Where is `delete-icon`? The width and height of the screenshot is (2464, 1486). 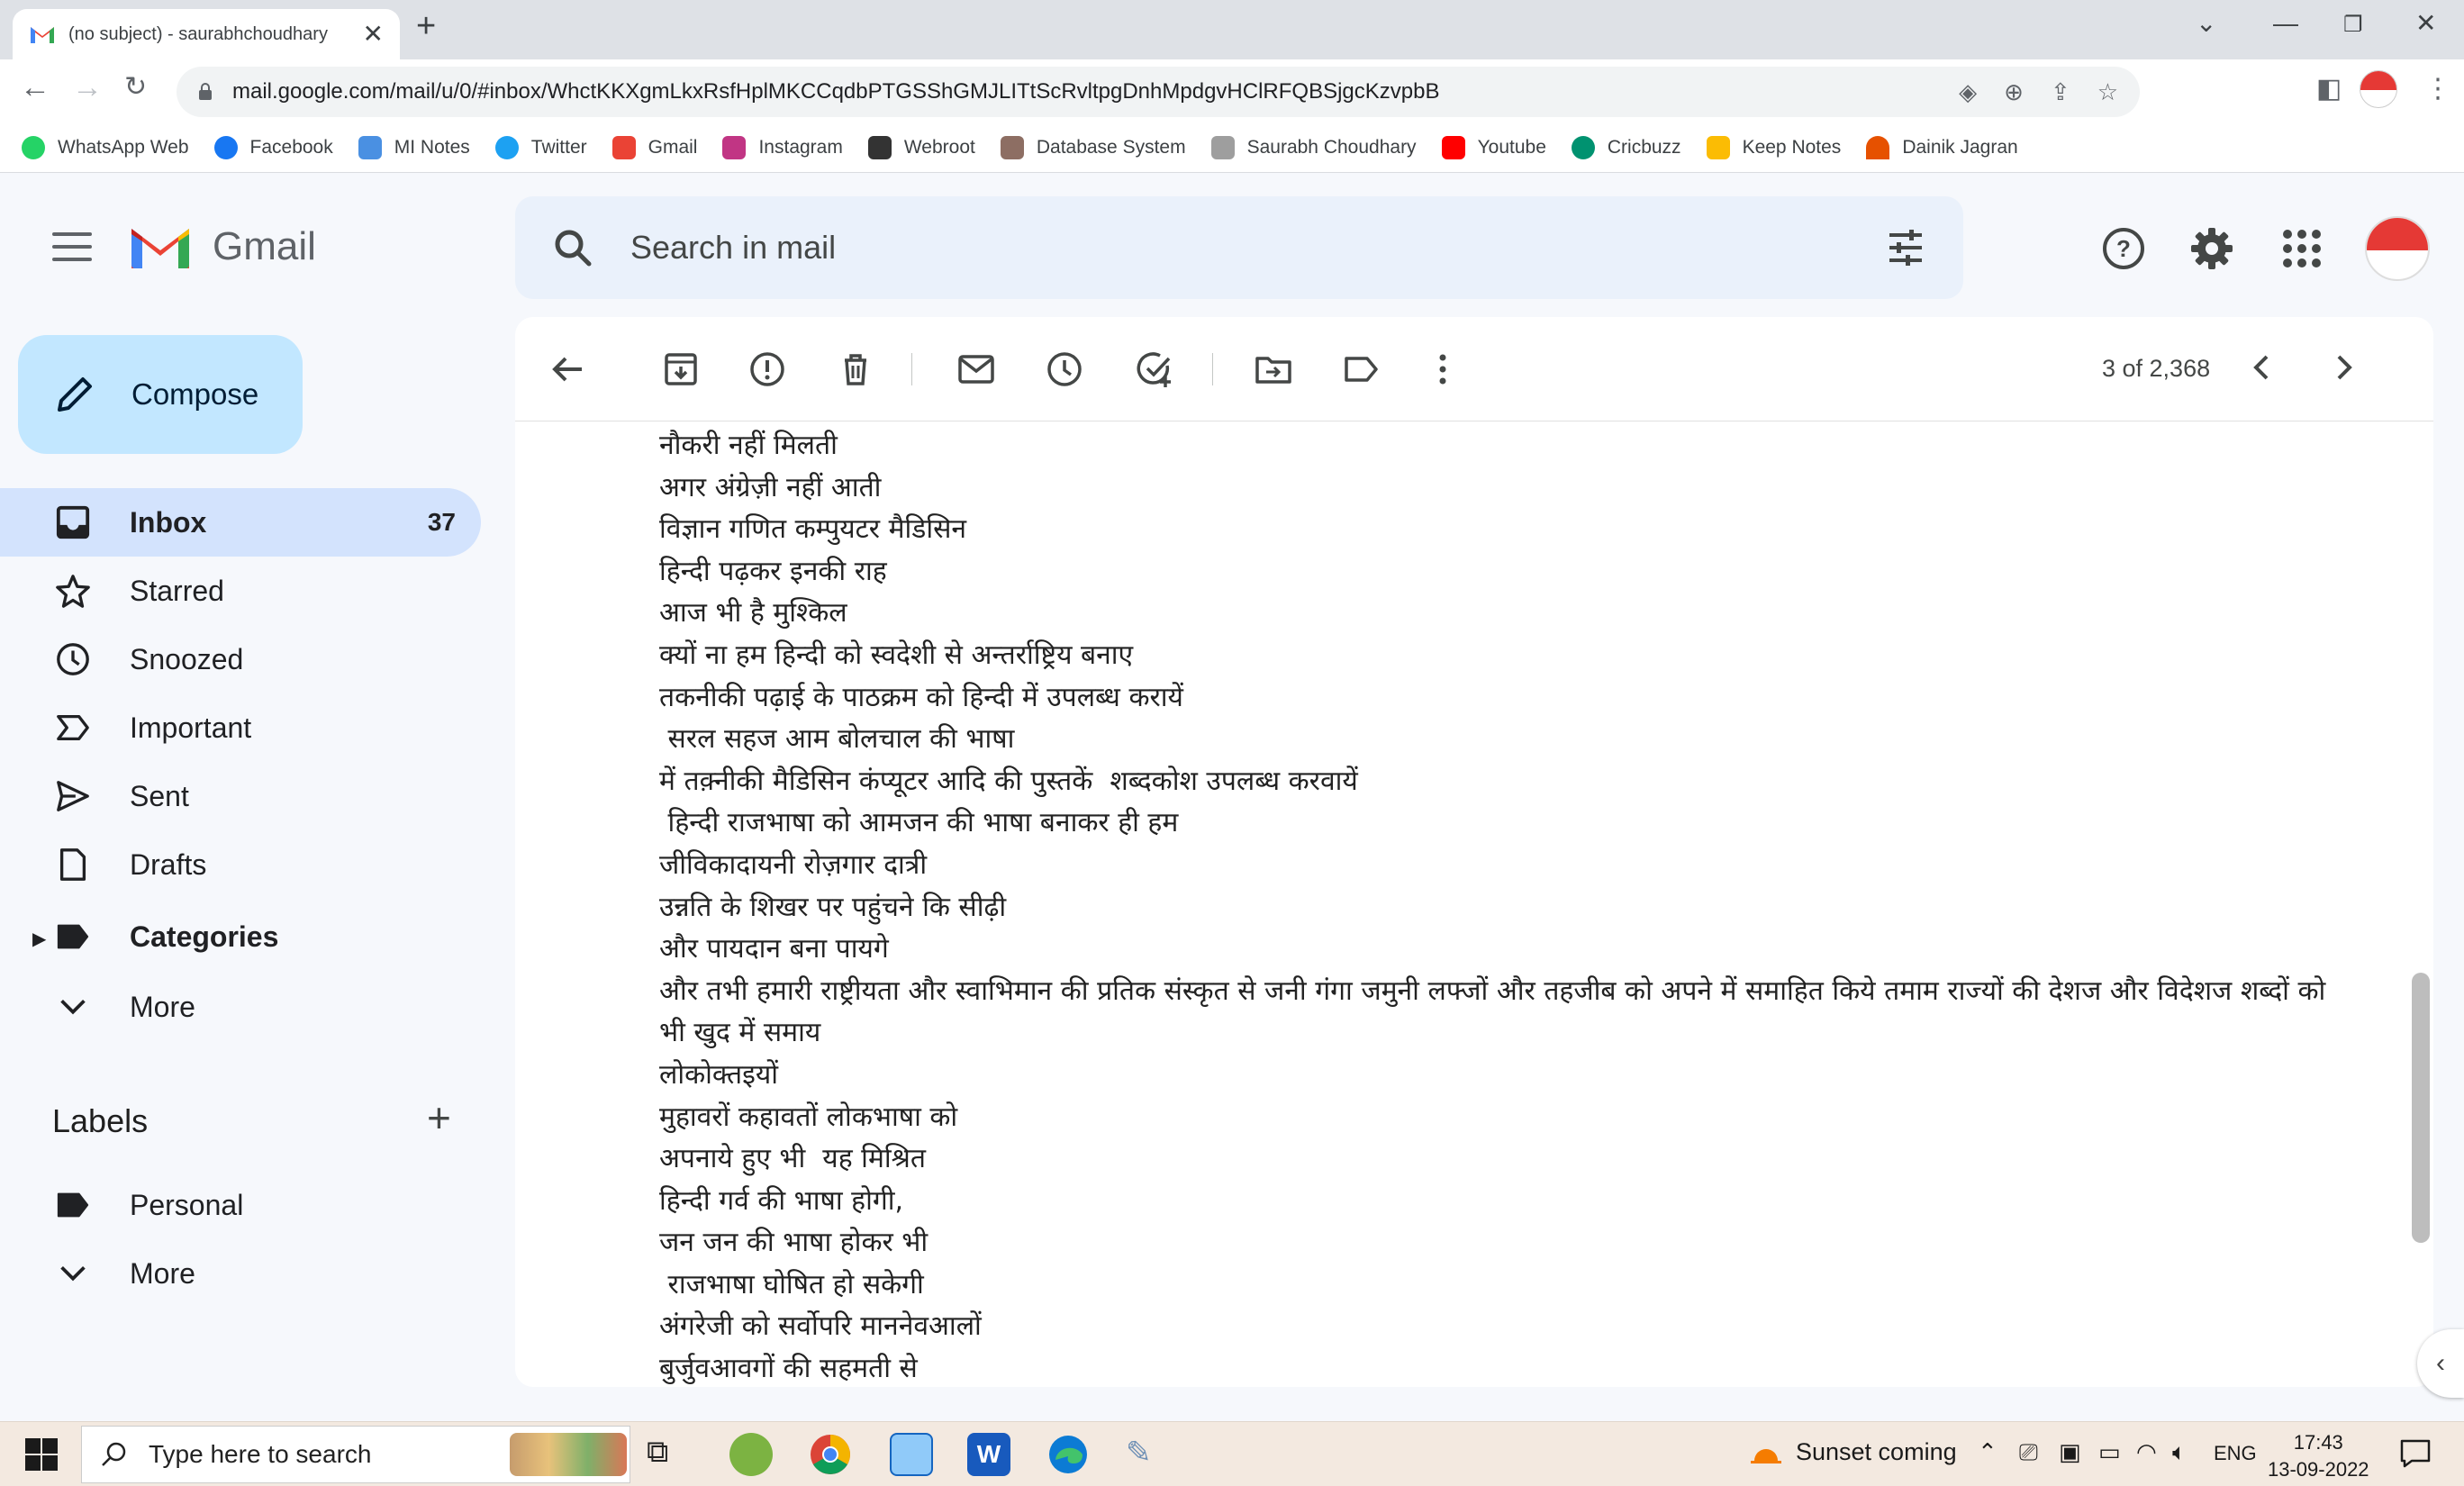
delete-icon is located at coordinates (855, 369).